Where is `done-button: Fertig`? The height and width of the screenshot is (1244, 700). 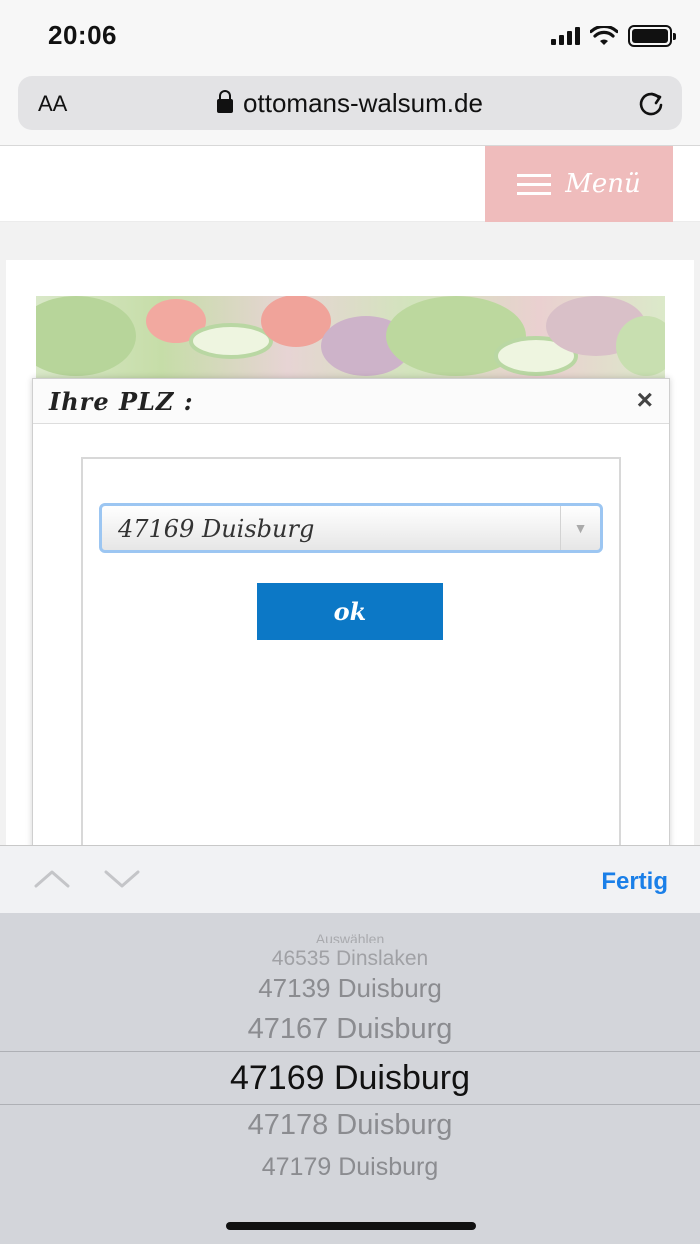
done-button: Fertig is located at coordinates (634, 882).